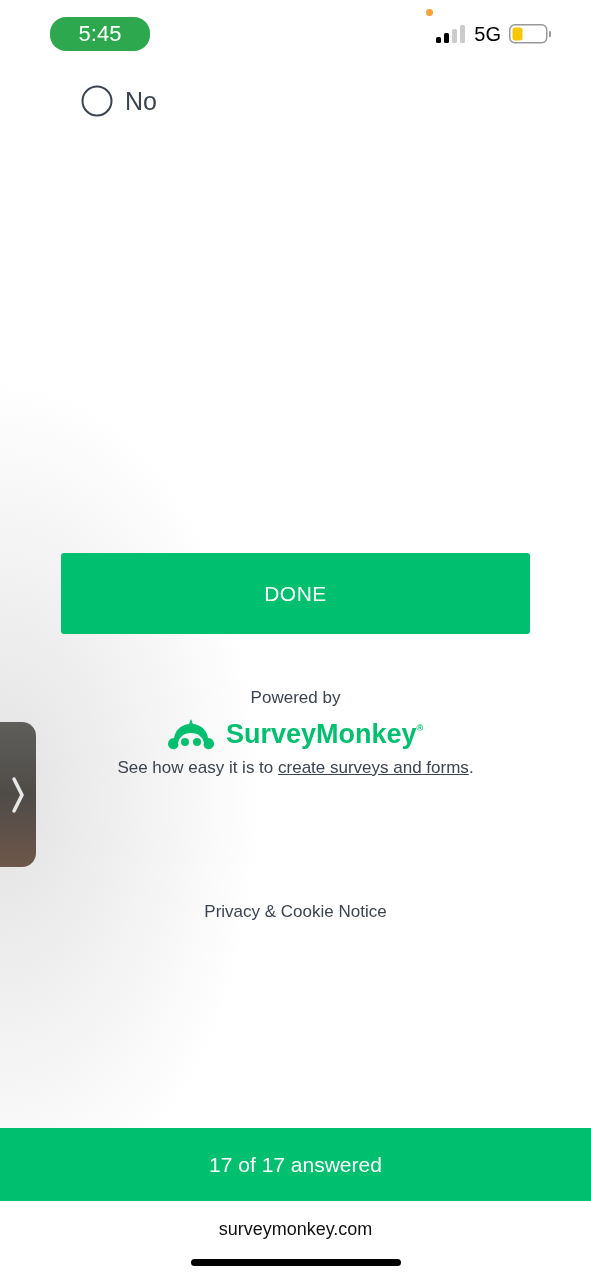 The height and width of the screenshot is (1280, 591). What do you see at coordinates (324, 734) in the screenshot?
I see `brand-name: SurveyMonkey$^{®}$` at bounding box center [324, 734].